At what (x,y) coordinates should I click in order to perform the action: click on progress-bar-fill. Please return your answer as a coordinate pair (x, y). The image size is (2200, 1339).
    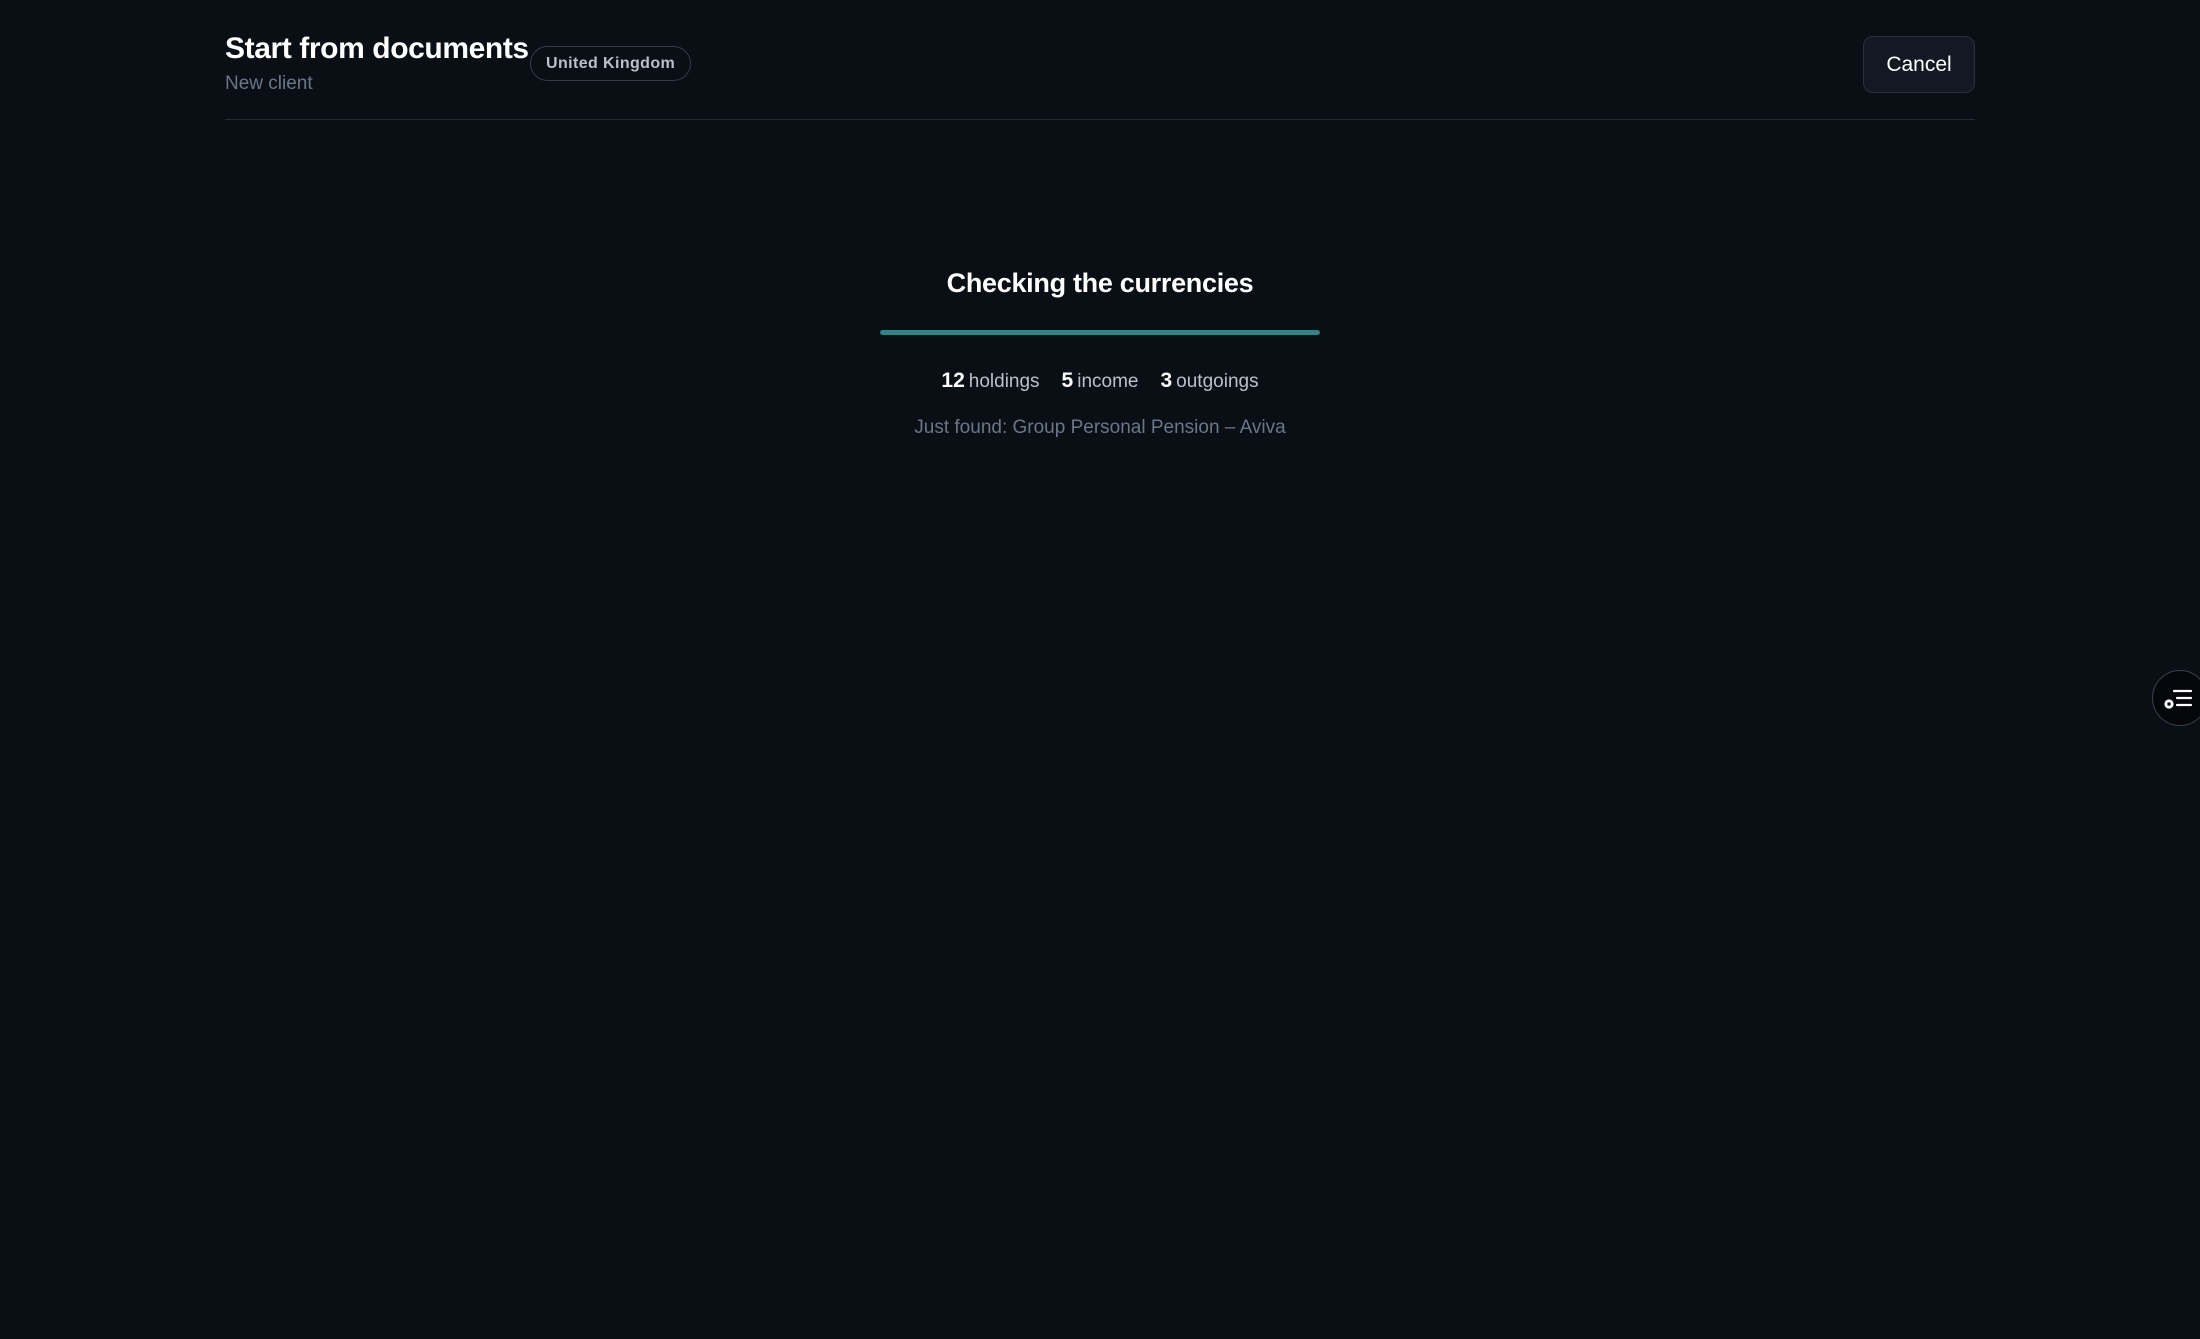
    Looking at the image, I should click on (1100, 332).